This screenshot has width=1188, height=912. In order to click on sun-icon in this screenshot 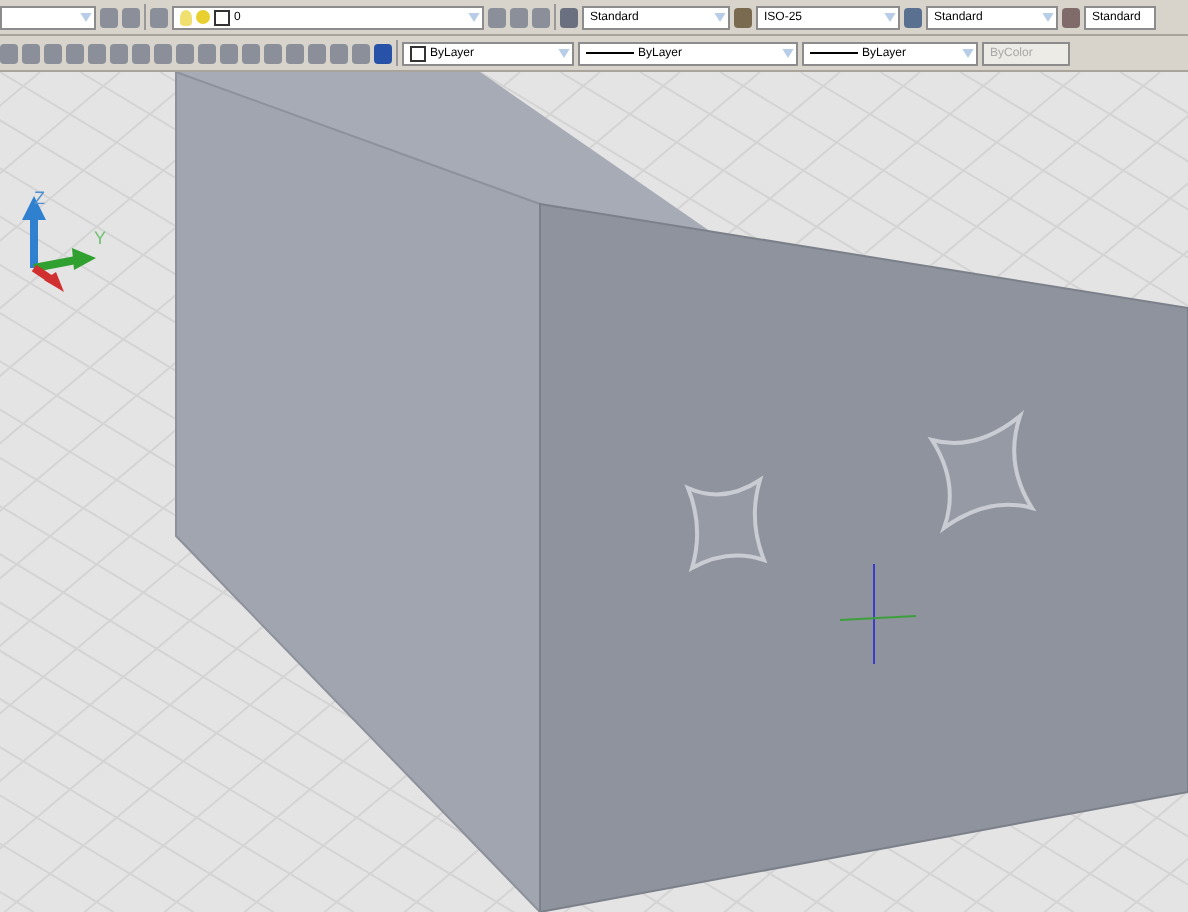, I will do `click(203, 17)`.